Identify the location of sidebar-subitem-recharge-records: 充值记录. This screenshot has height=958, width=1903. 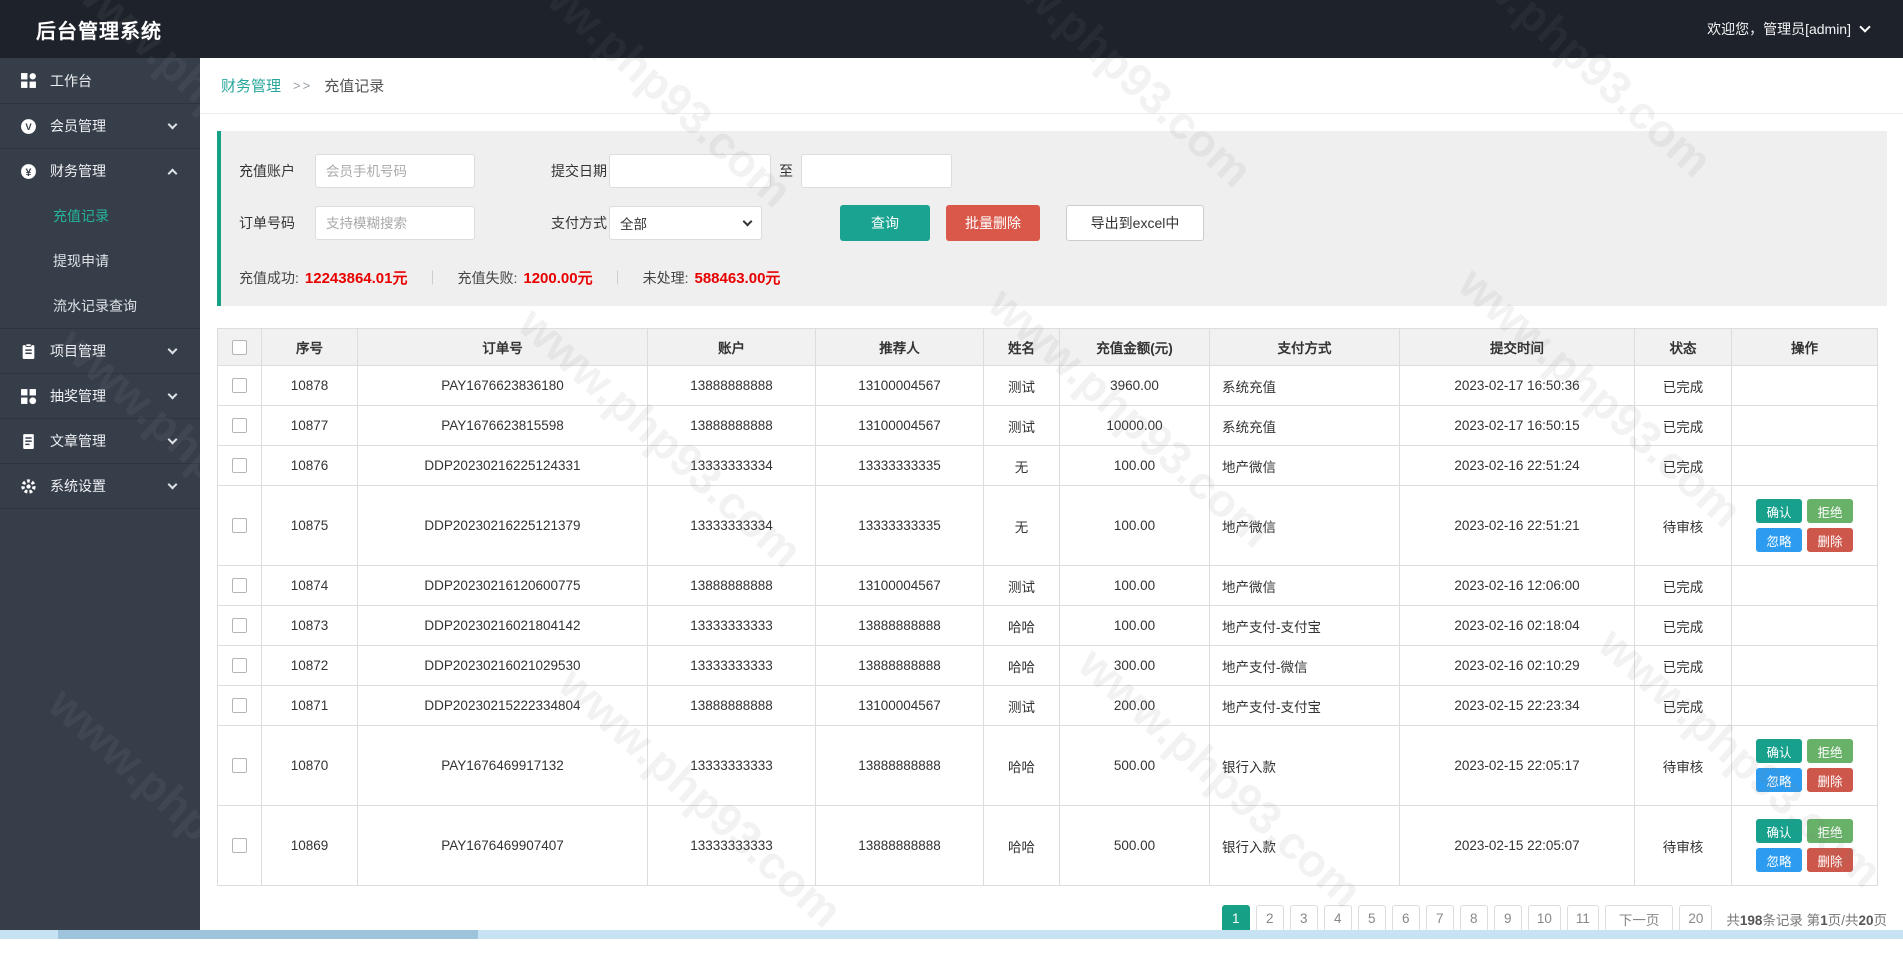
(100, 215).